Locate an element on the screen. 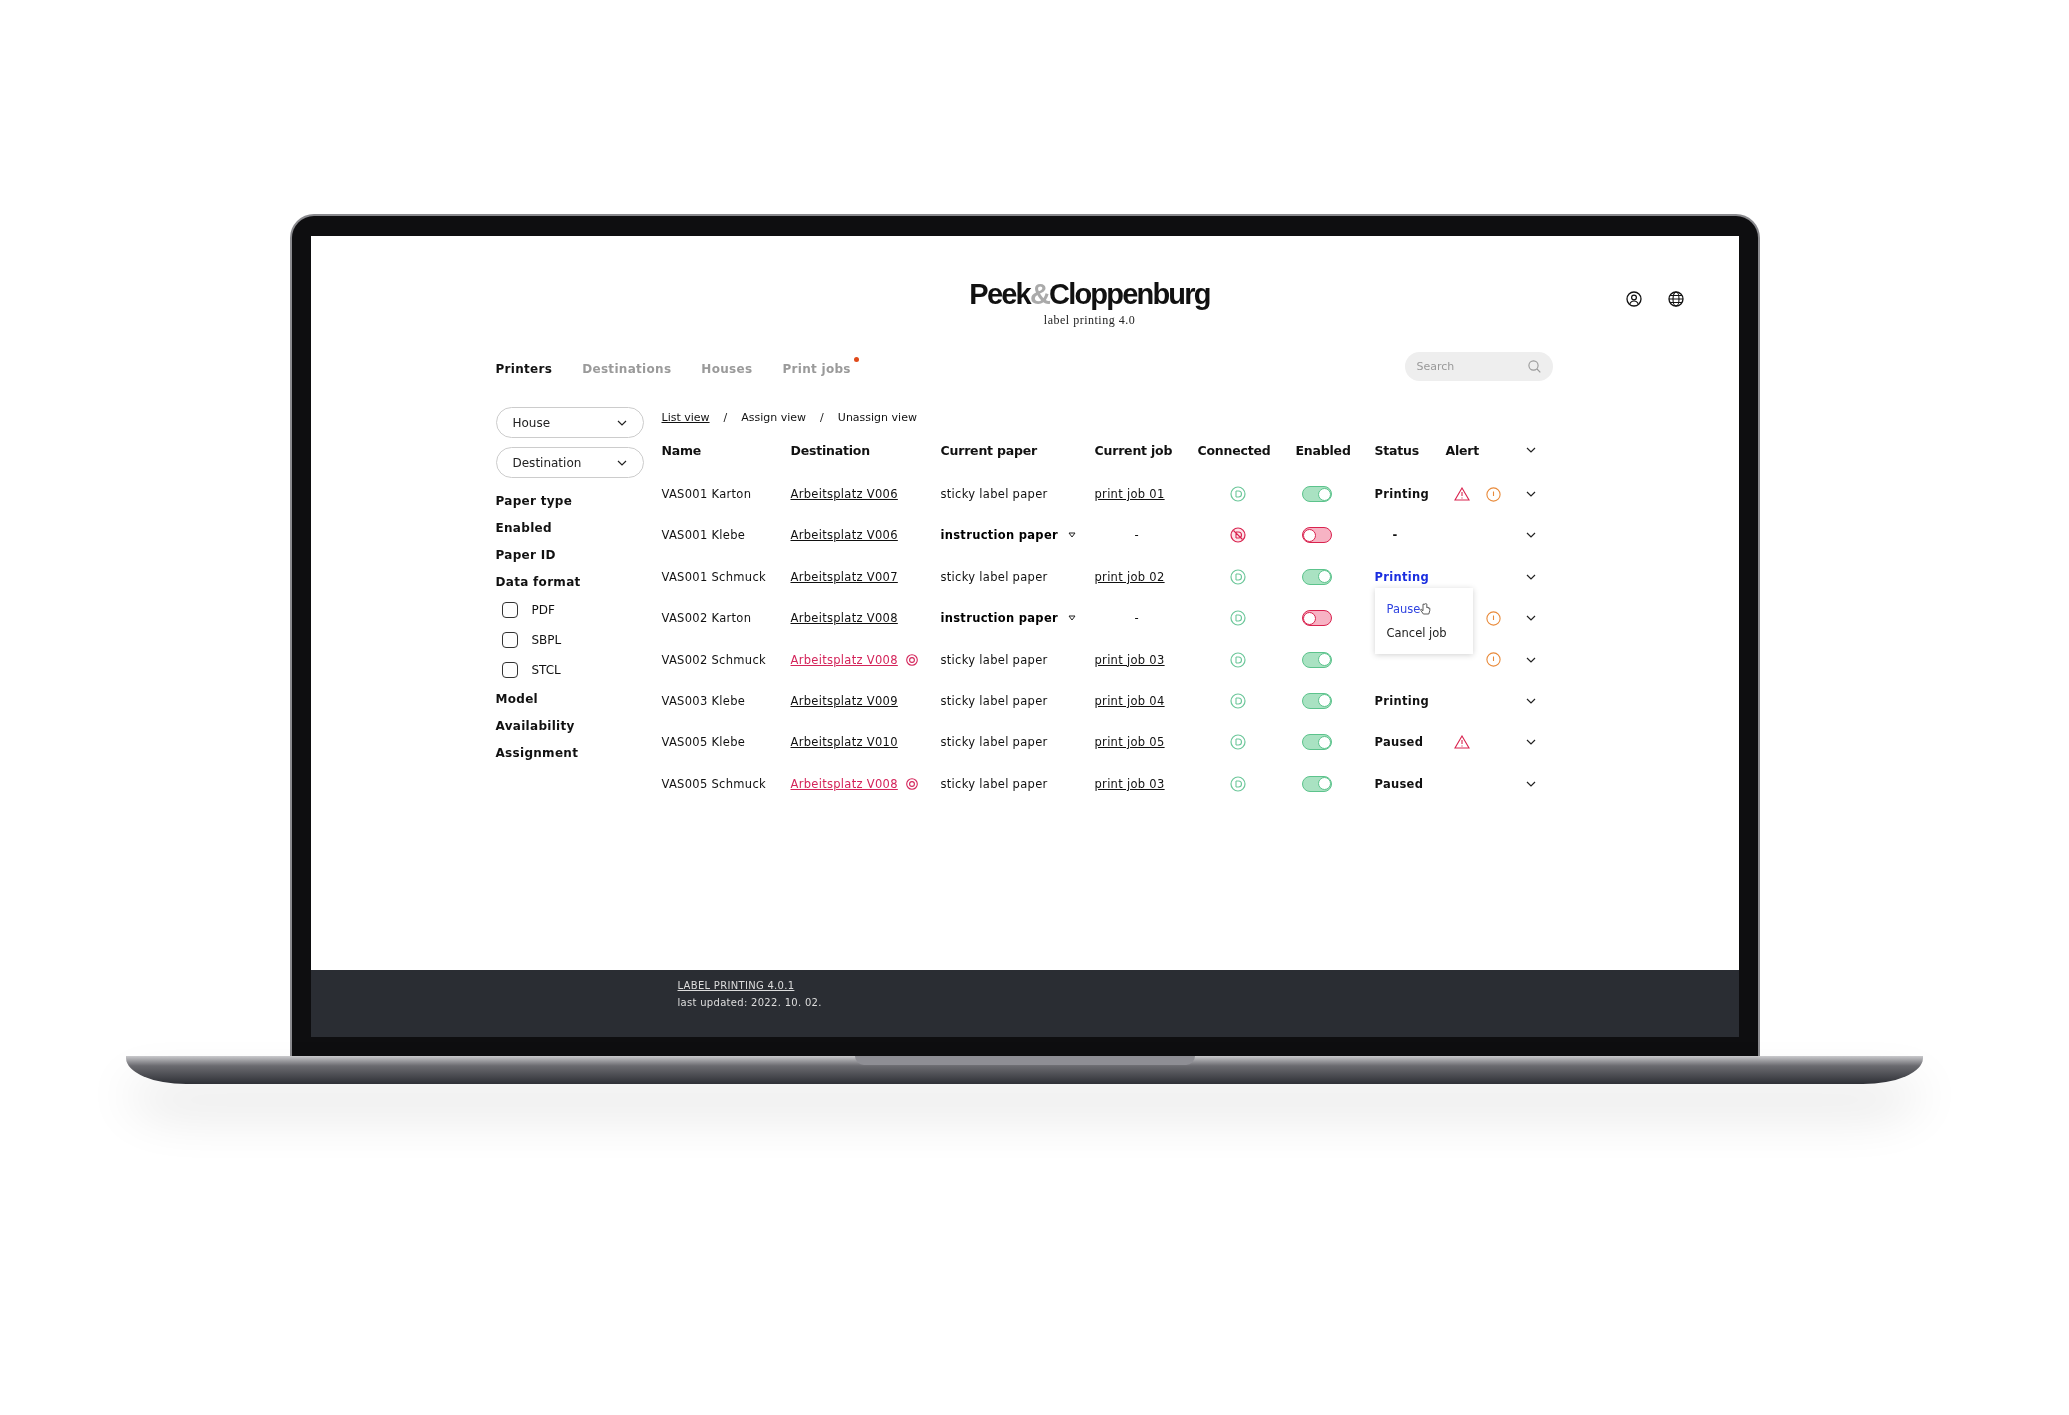 The width and height of the screenshot is (2069, 1415). logo-text: Peek is located at coordinates (999, 294).